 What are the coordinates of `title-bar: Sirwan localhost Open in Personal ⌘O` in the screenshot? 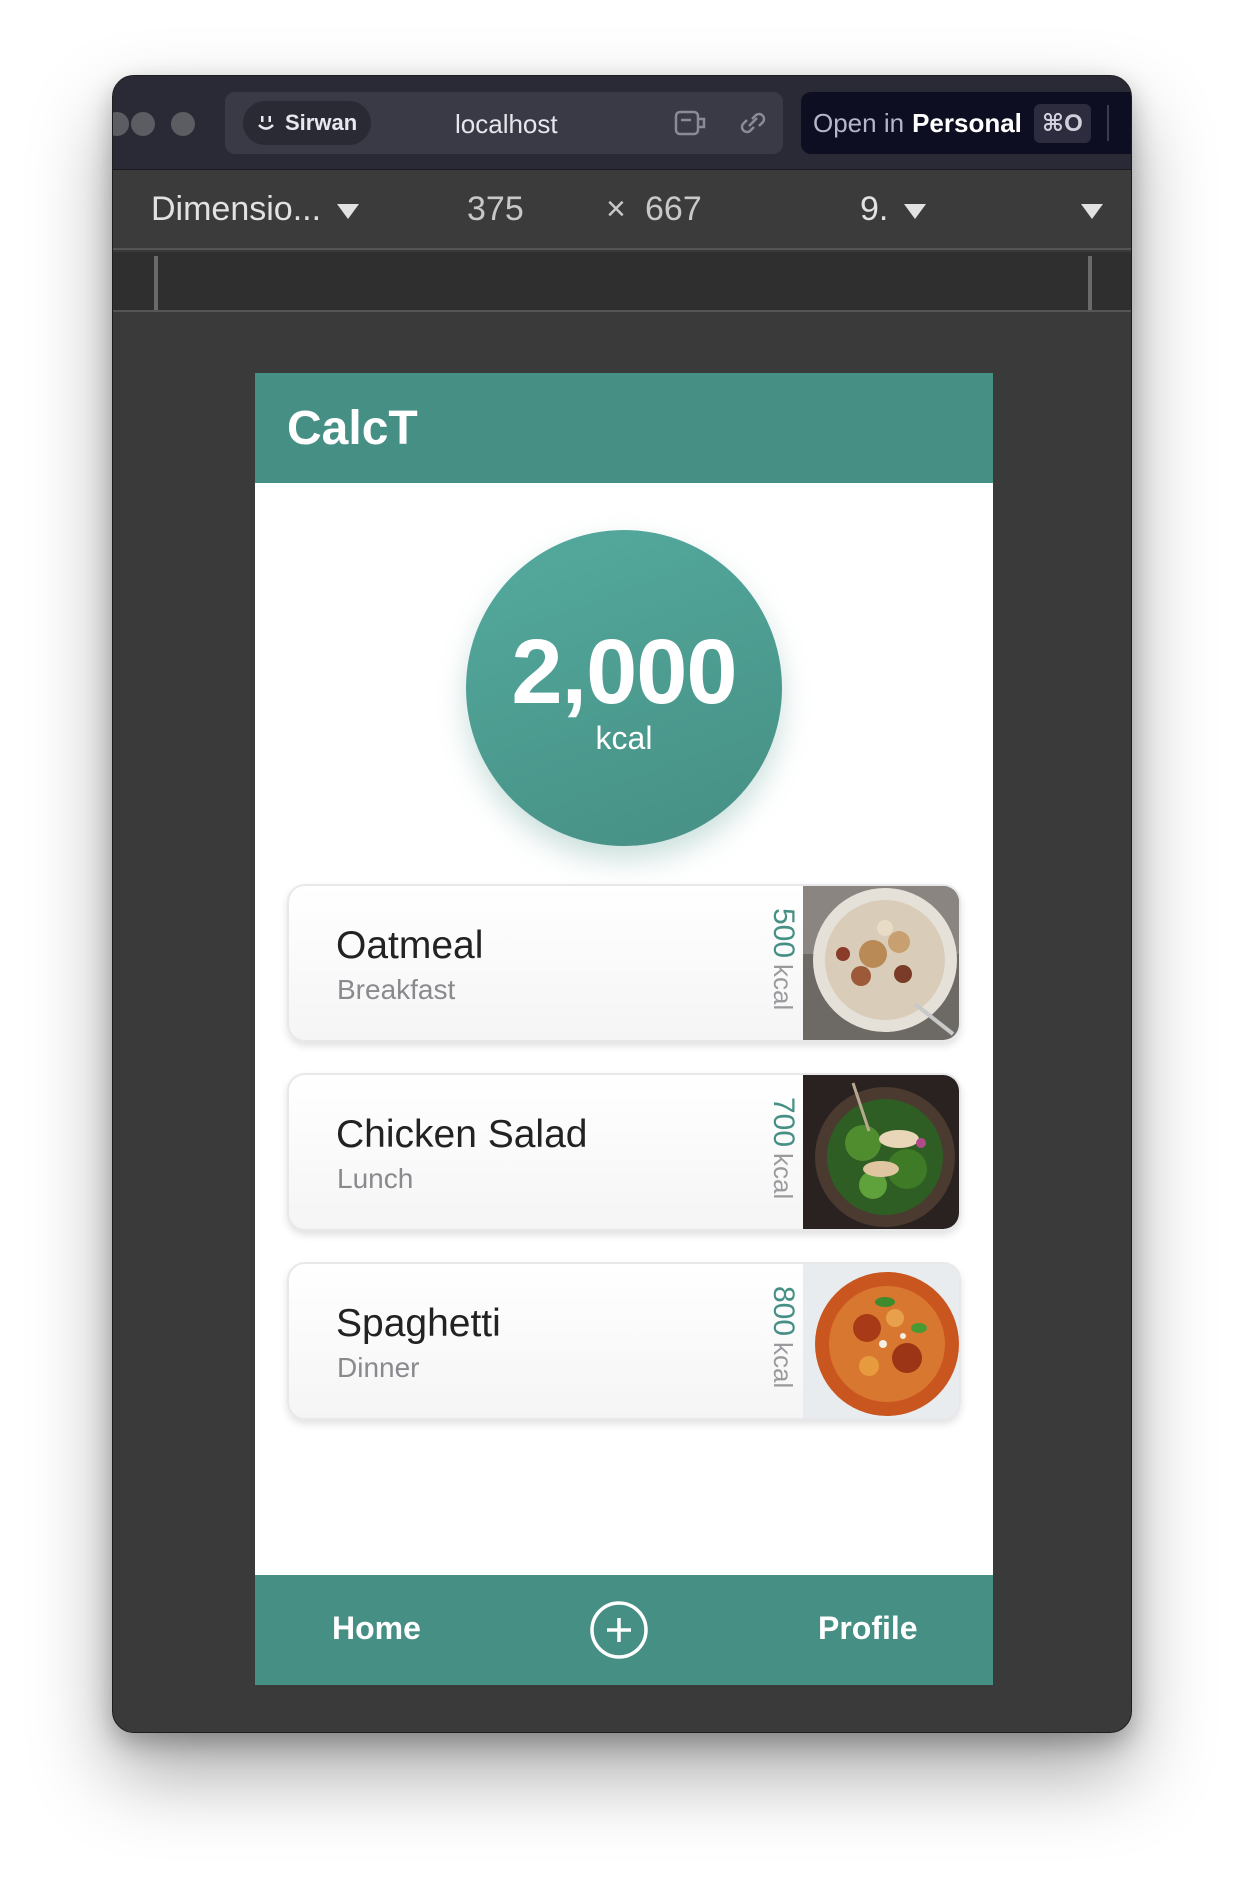 It's located at (622, 123).